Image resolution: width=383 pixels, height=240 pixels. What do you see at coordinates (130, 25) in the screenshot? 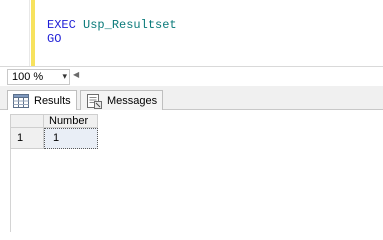
I see `procedure-name: Usp_Resultset` at bounding box center [130, 25].